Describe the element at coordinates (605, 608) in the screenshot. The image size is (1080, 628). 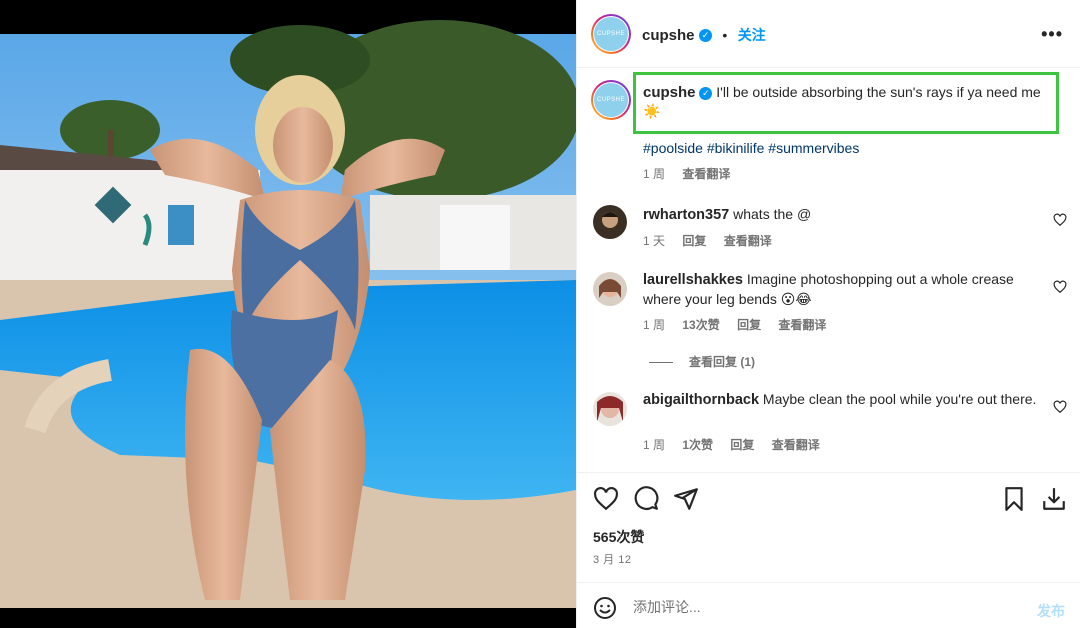
I see `emoji-icon` at that location.